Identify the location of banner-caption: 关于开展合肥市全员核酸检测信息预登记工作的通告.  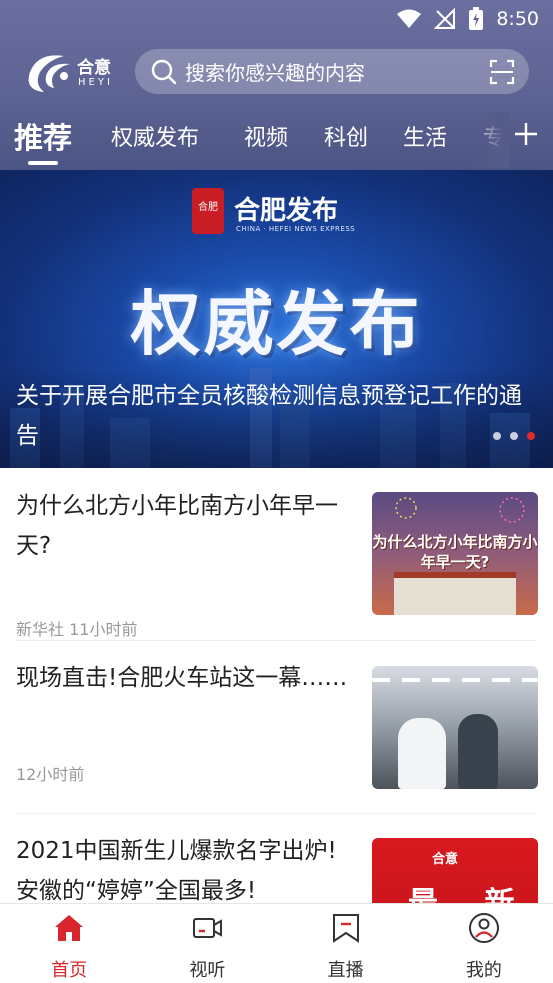
(276, 416).